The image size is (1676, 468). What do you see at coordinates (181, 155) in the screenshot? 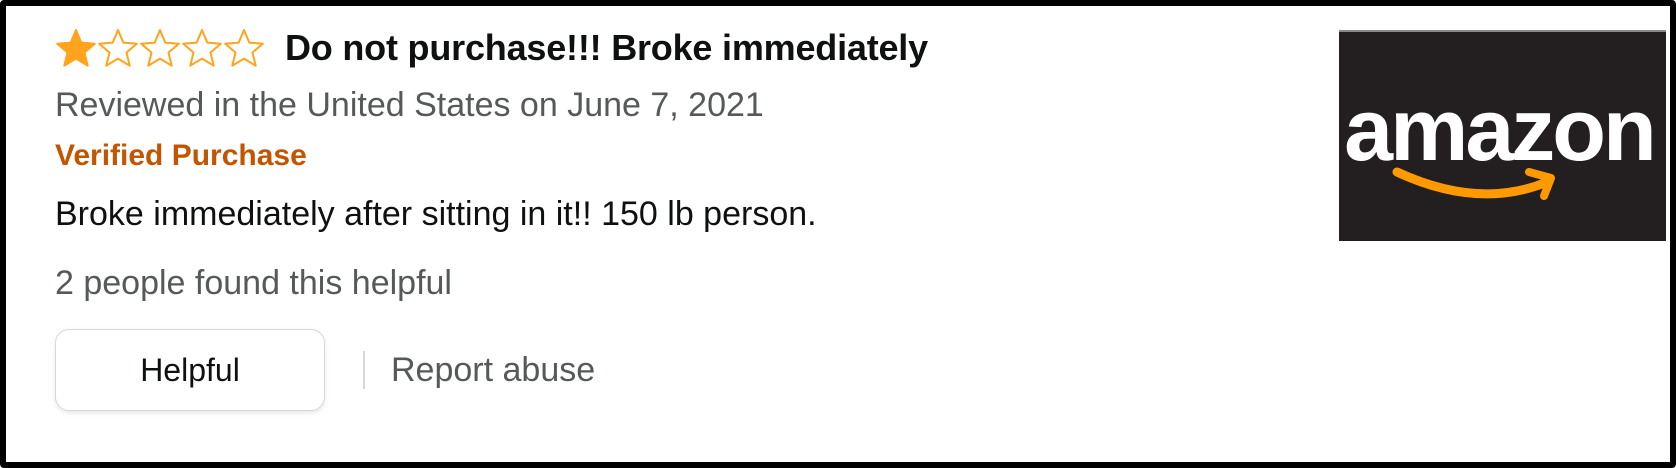
I see `verified-purchase-badge: Verified Purchase` at bounding box center [181, 155].